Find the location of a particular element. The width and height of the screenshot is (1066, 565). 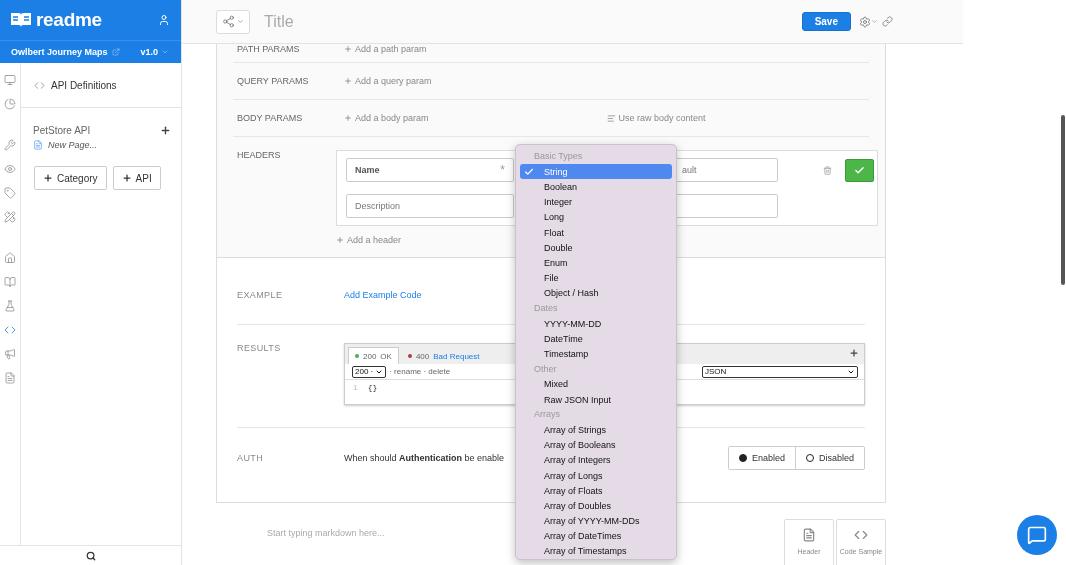

menu-item: Array of Strings is located at coordinates (596, 430).